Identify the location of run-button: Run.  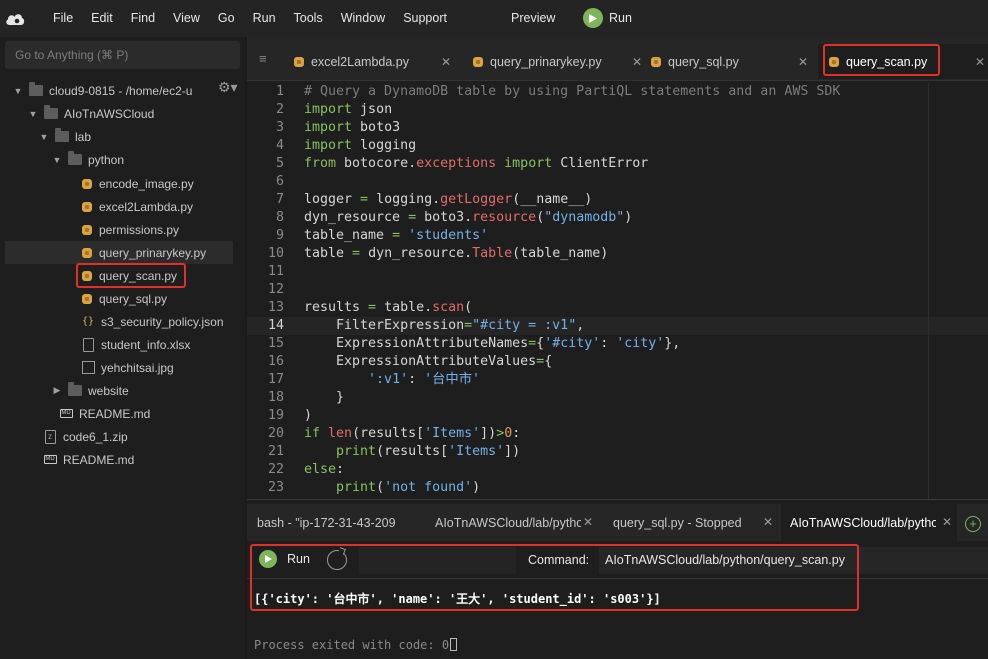
(607, 18).